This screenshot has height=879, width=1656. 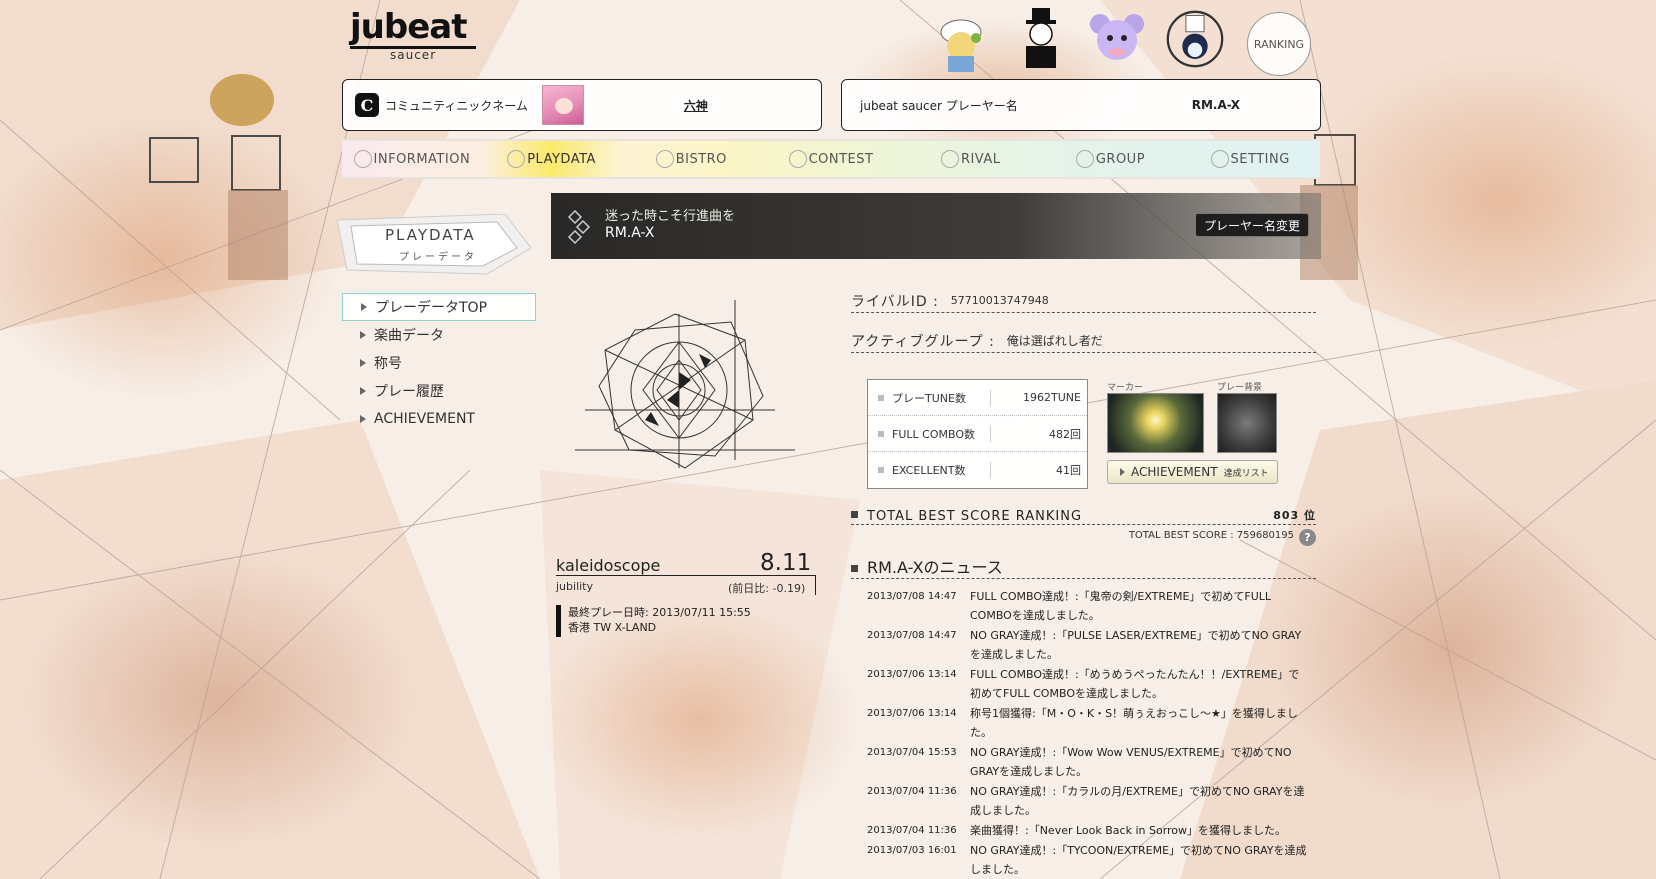 What do you see at coordinates (630, 233) in the screenshot?
I see `banner-player-name: RM.A-X` at bounding box center [630, 233].